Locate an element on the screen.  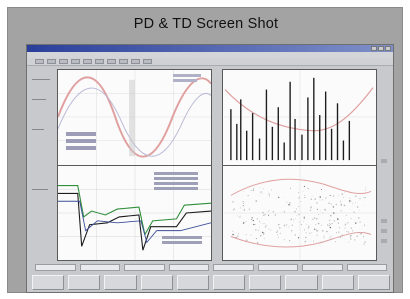
scatter-plot is located at coordinates (299, 213).